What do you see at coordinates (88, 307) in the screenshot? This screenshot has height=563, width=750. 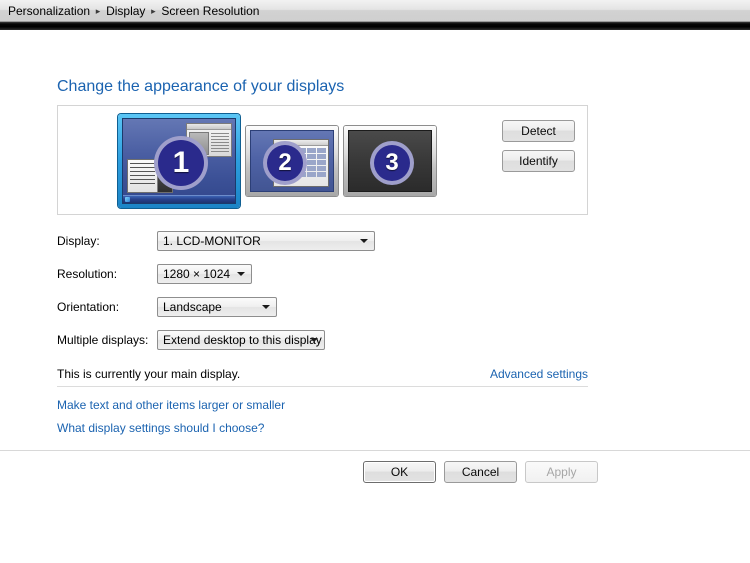 I see `orientation-label: Orientation:` at bounding box center [88, 307].